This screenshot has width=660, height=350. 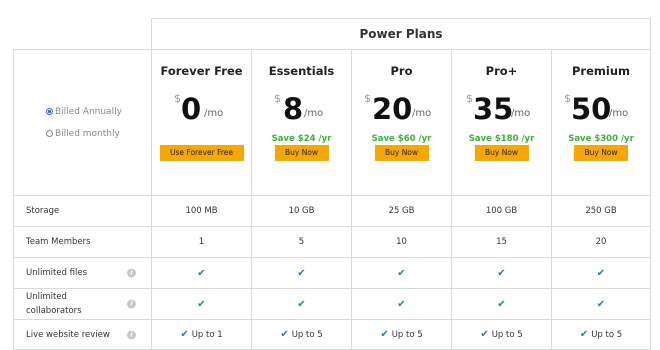 I want to click on price-amount: 35, so click(x=493, y=109).